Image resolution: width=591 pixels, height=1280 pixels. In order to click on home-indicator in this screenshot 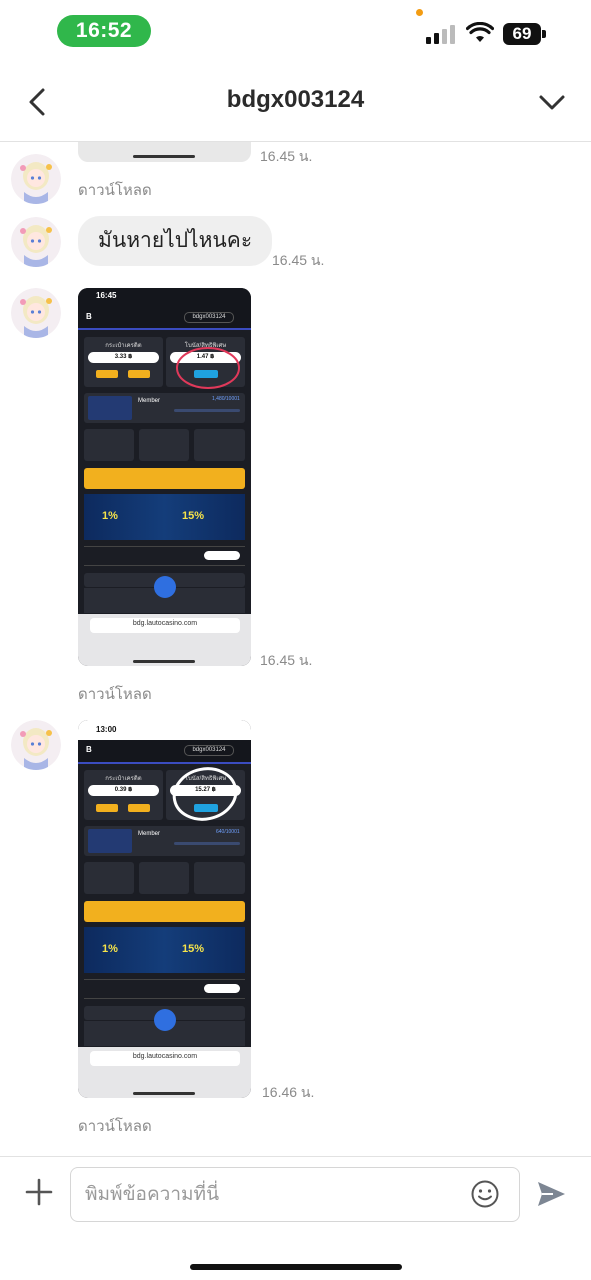, I will do `click(296, 1267)`.